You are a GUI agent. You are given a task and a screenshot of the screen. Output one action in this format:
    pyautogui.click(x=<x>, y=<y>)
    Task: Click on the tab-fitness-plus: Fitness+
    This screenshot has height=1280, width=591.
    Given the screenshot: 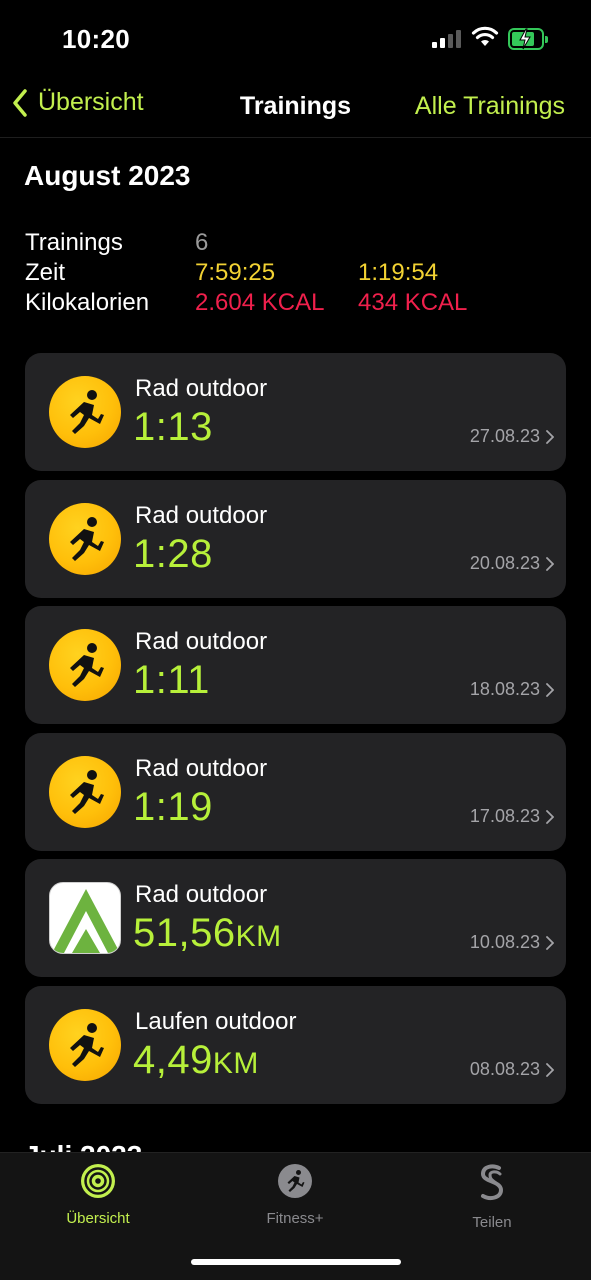 What is the action you would take?
    pyautogui.click(x=295, y=1195)
    